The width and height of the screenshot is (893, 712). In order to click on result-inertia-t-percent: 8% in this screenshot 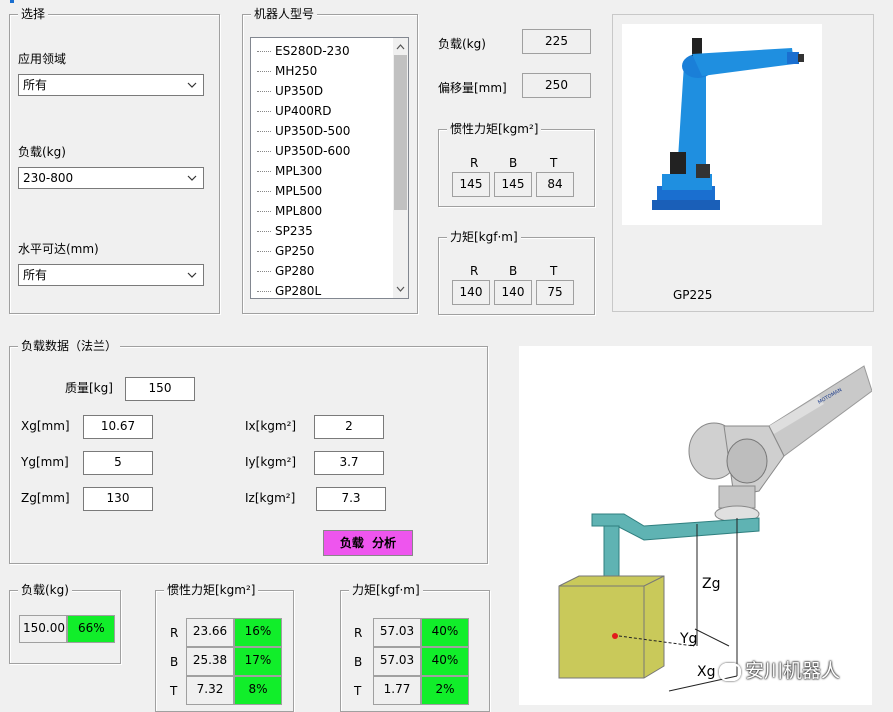, I will do `click(258, 690)`.